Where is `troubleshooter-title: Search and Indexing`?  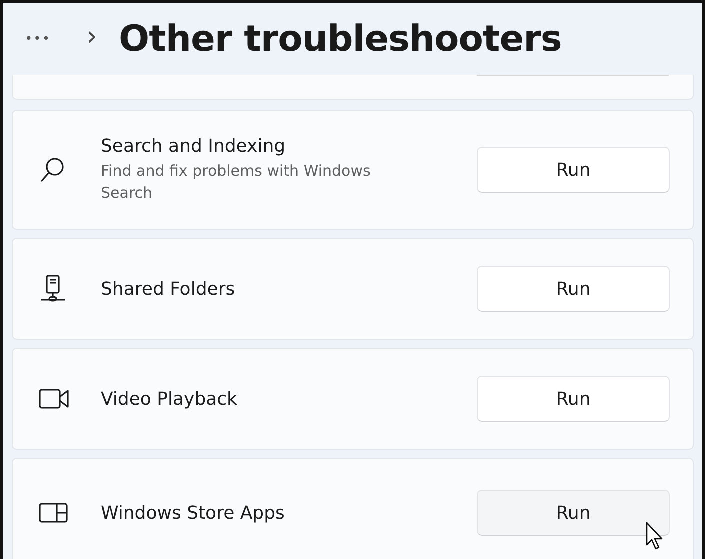
troubleshooter-title: Search and Indexing is located at coordinates (194, 146).